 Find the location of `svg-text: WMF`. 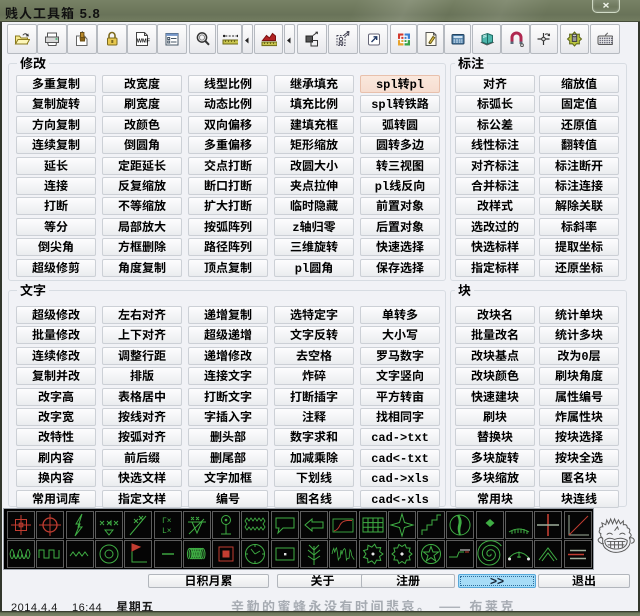

svg-text: WMF is located at coordinates (143, 42).